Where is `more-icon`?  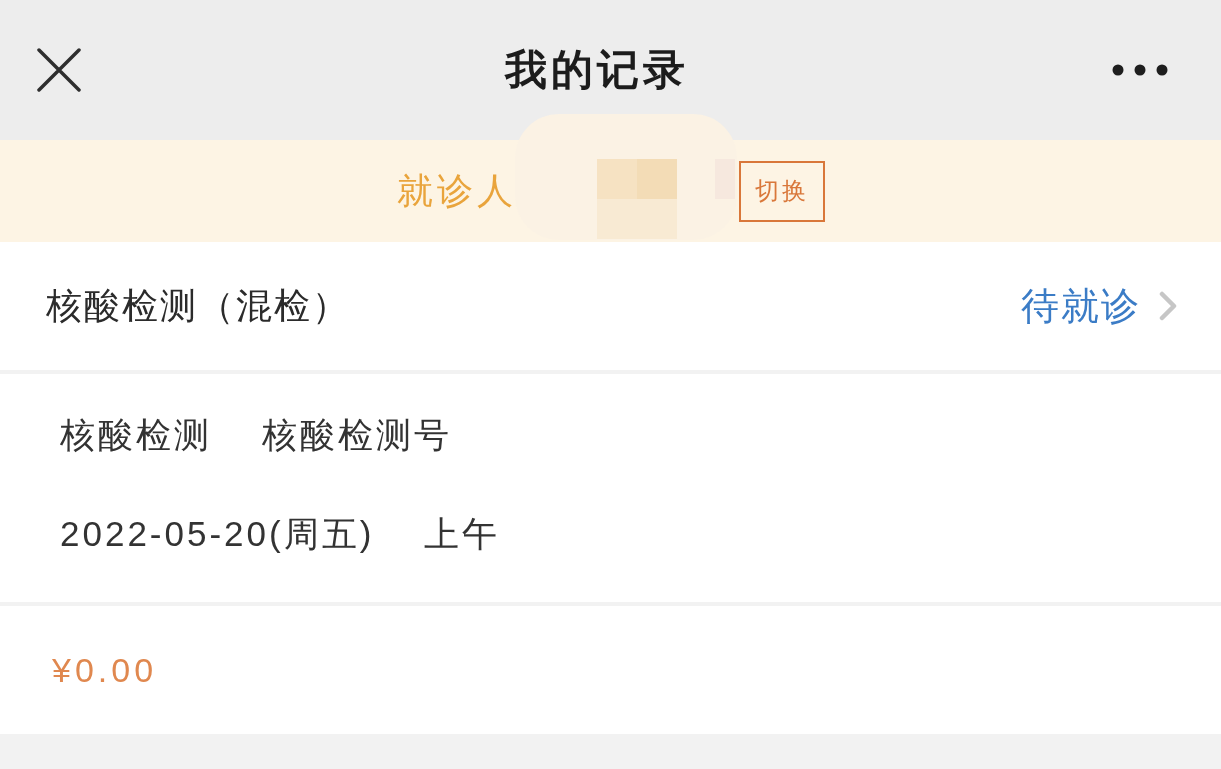 more-icon is located at coordinates (1140, 70).